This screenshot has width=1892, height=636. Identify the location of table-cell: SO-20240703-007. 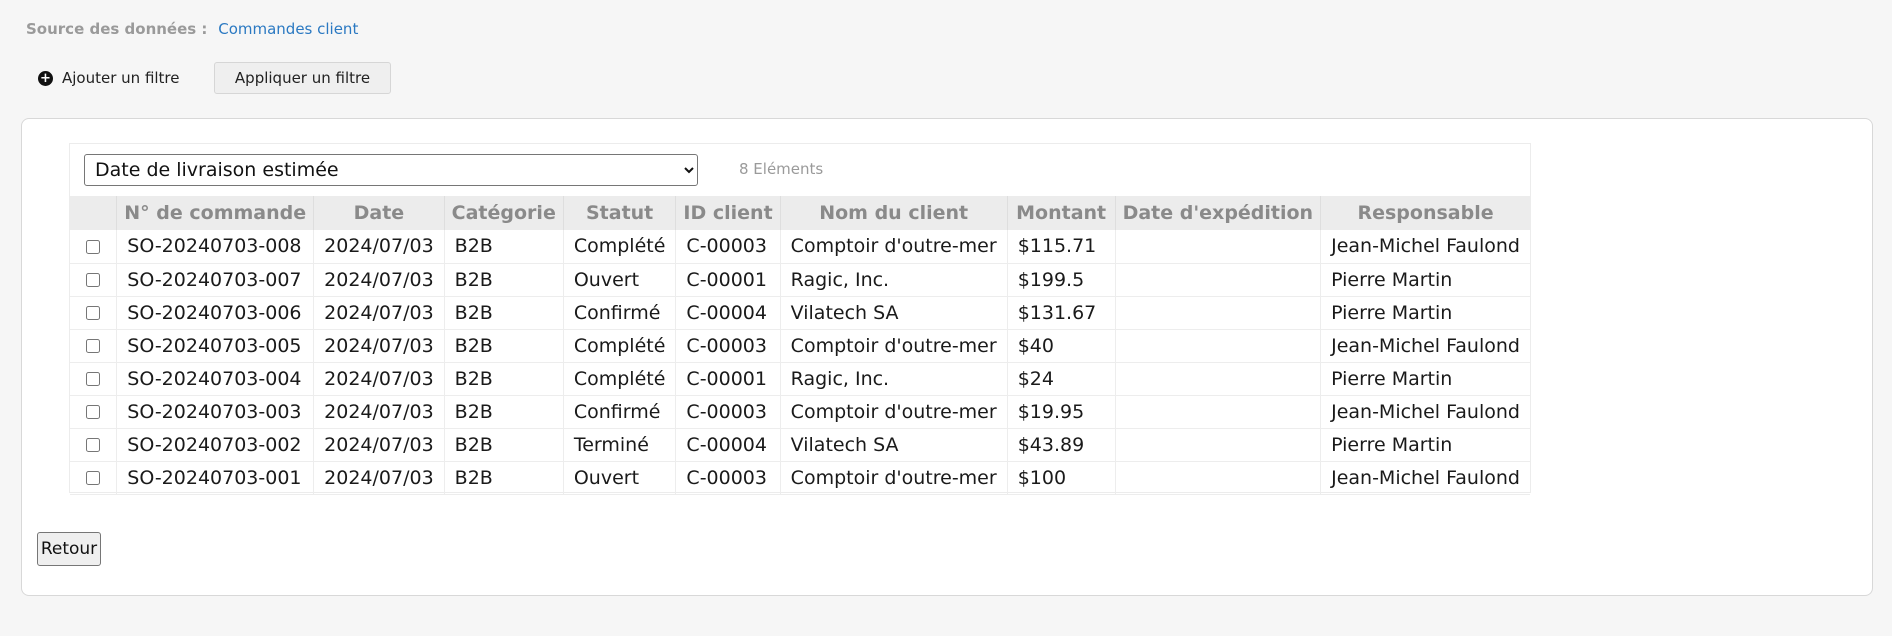
(215, 280).